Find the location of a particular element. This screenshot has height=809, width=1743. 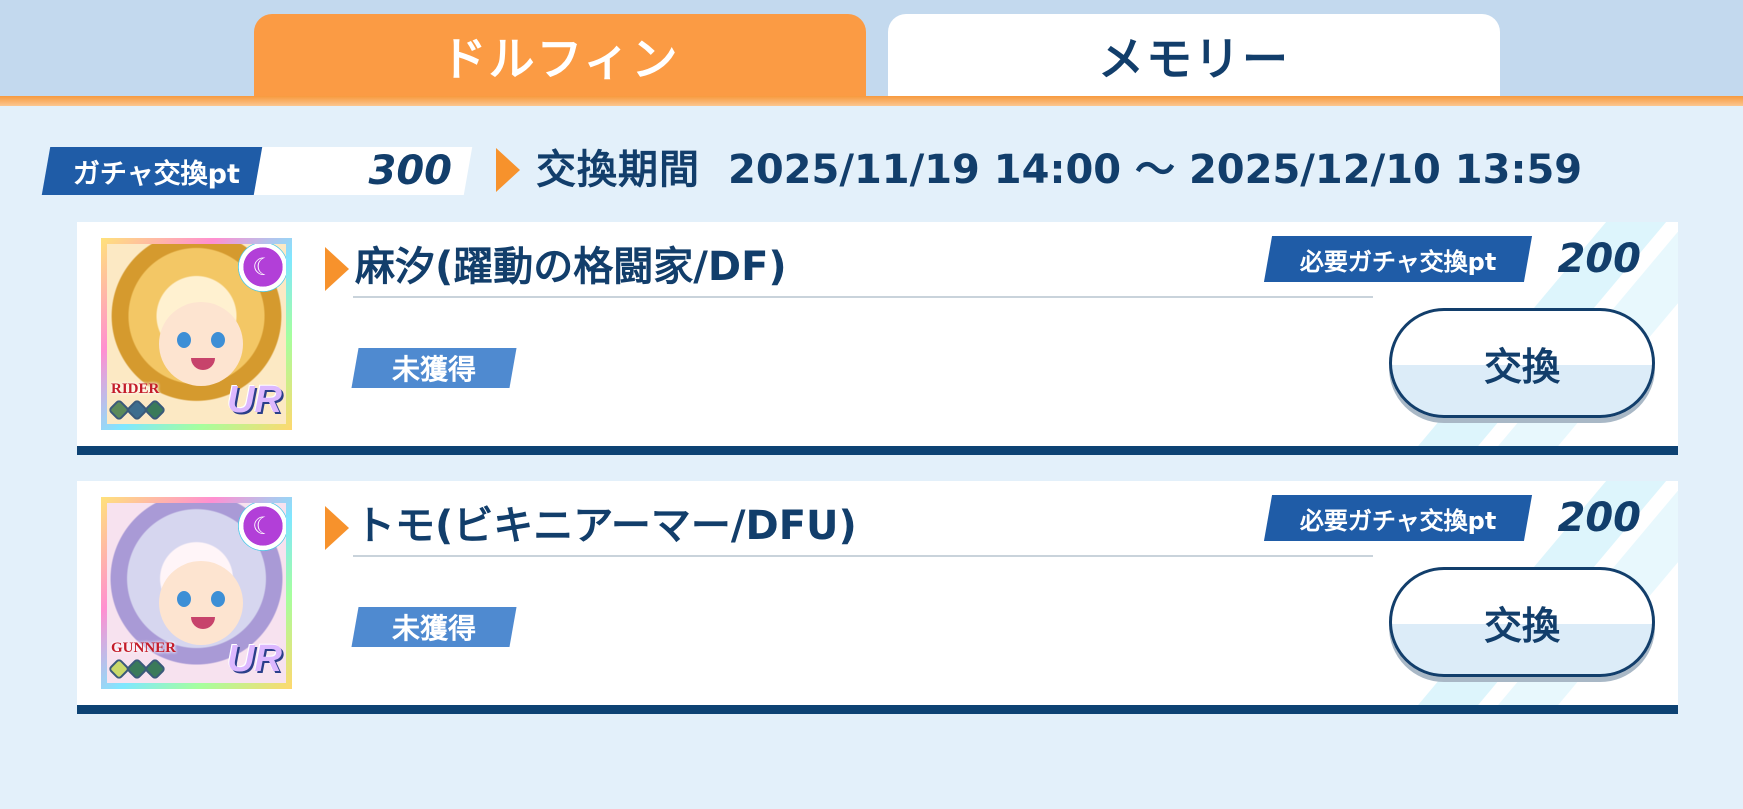

tab-bar: ドルフィン メモリー is located at coordinates (871, 53).